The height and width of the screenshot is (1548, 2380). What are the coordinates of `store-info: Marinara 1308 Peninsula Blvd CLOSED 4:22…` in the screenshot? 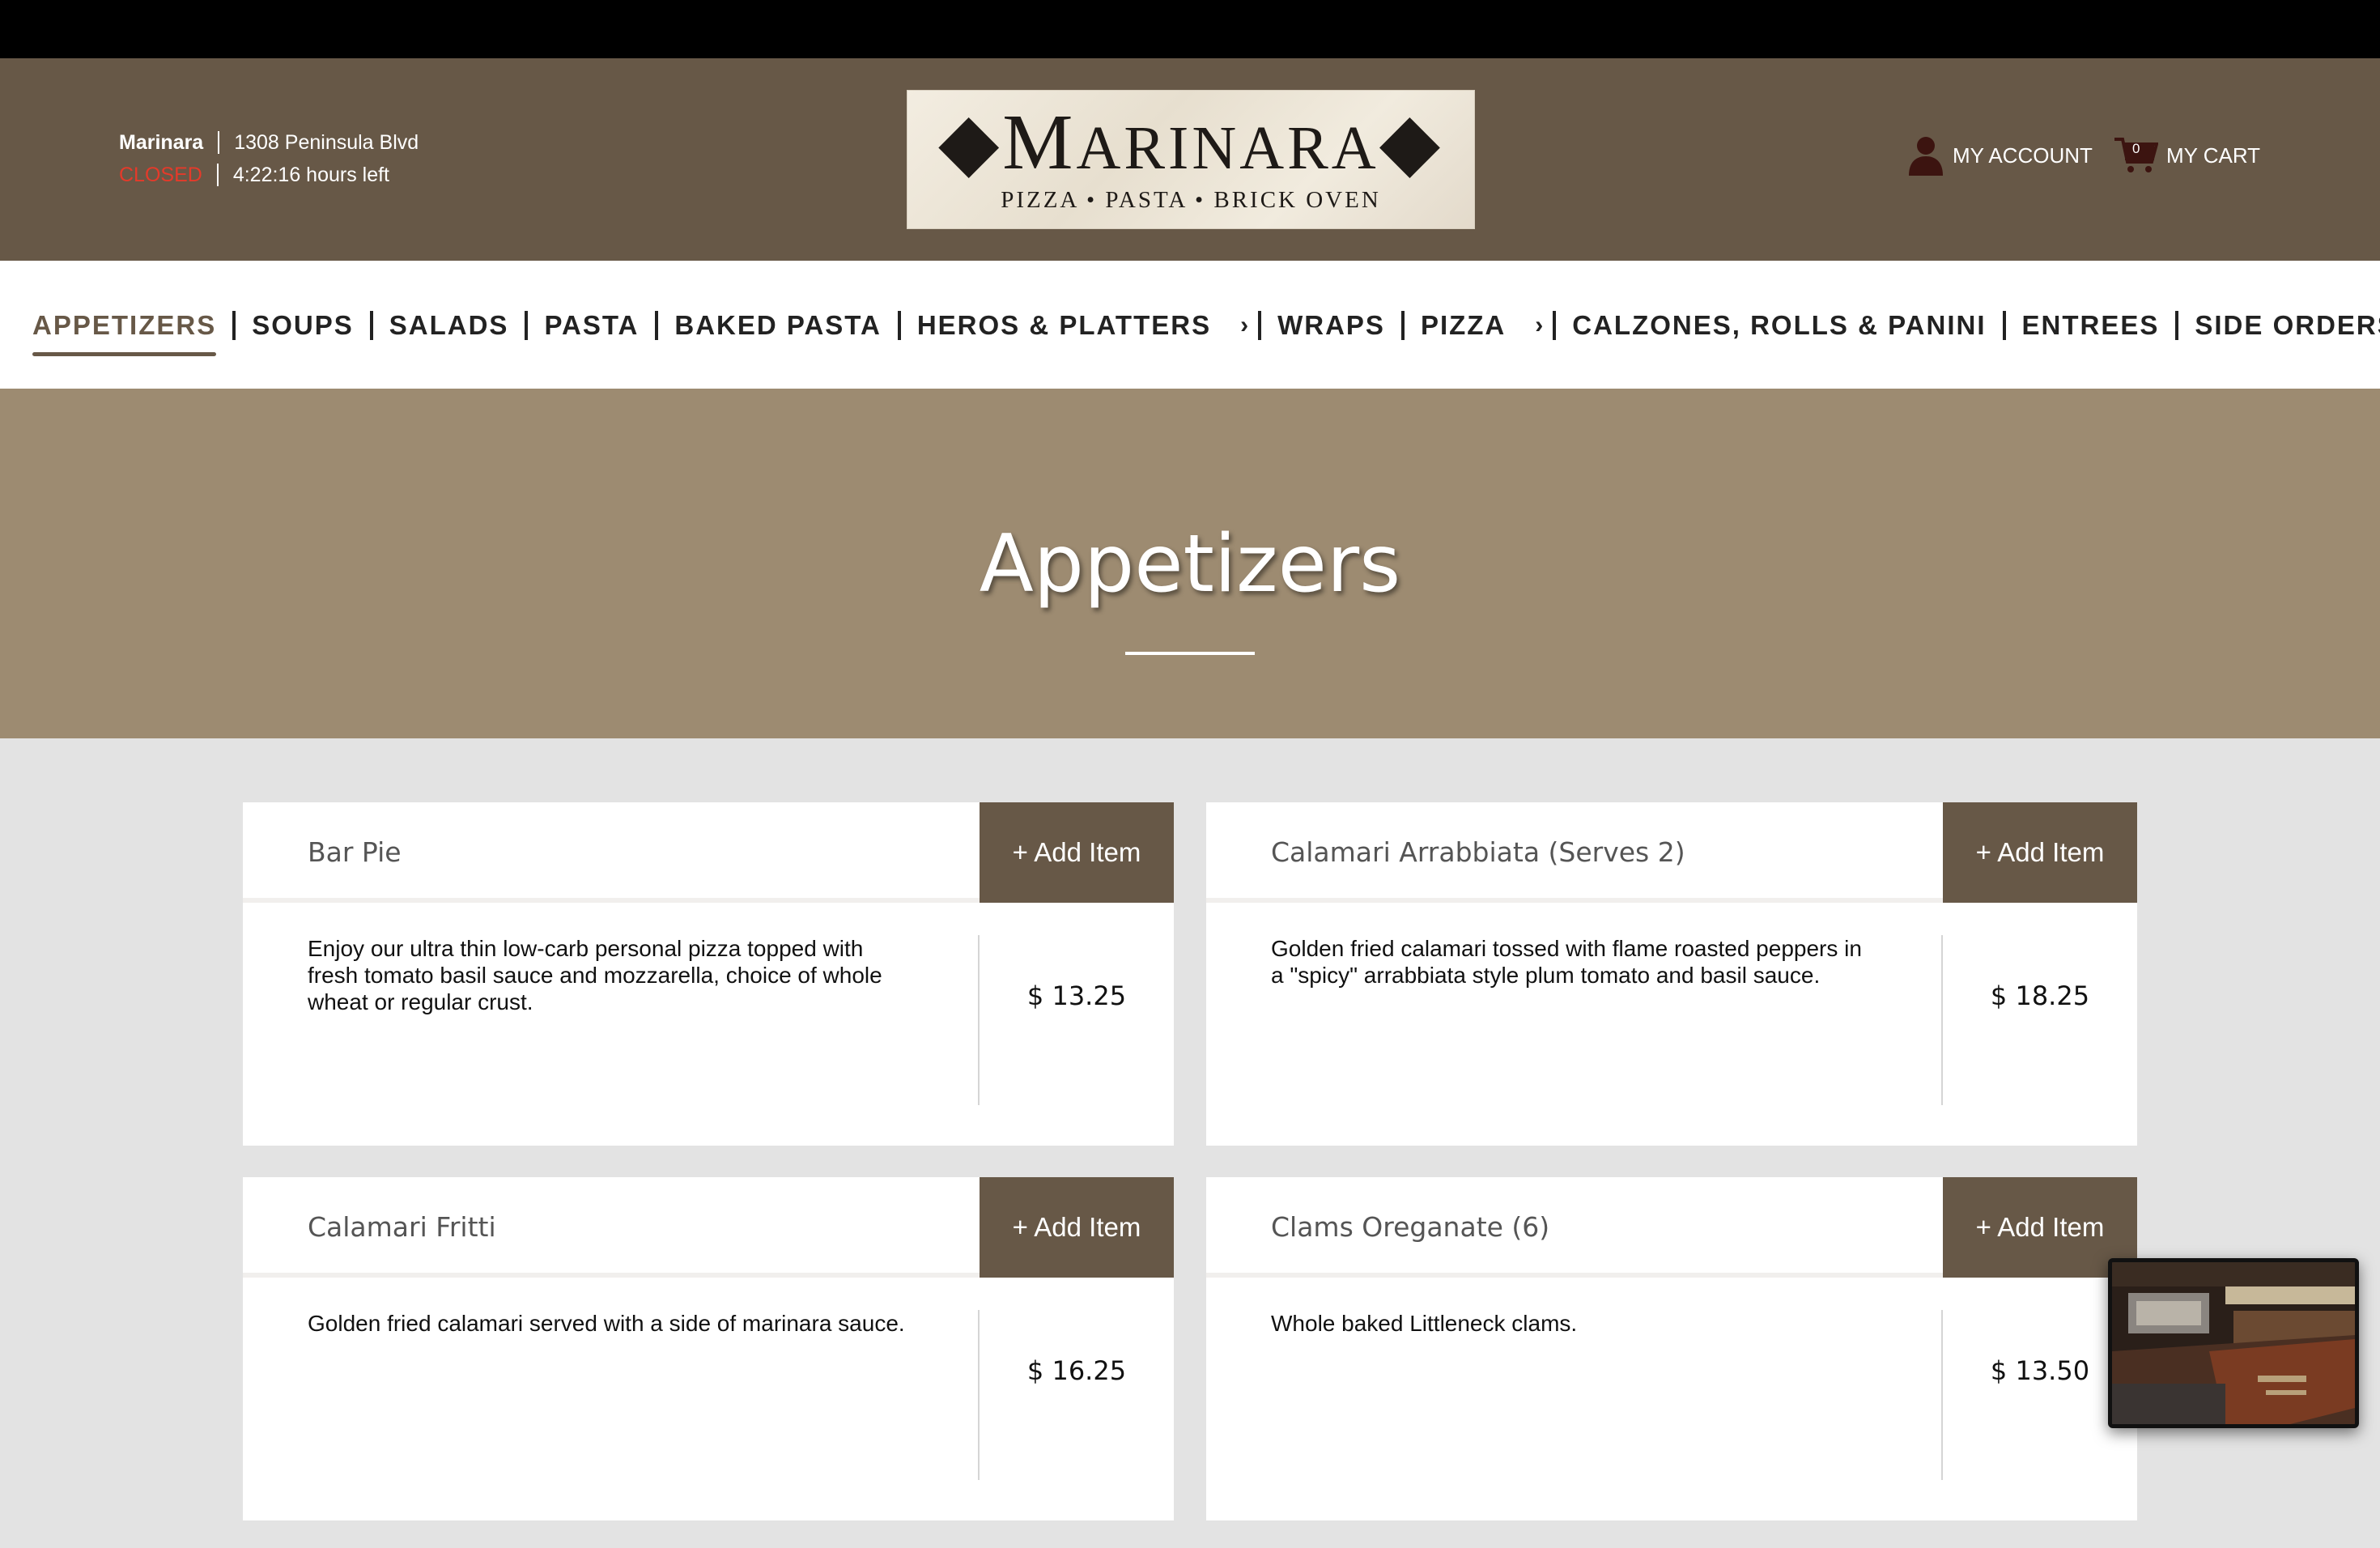 It's located at (269, 158).